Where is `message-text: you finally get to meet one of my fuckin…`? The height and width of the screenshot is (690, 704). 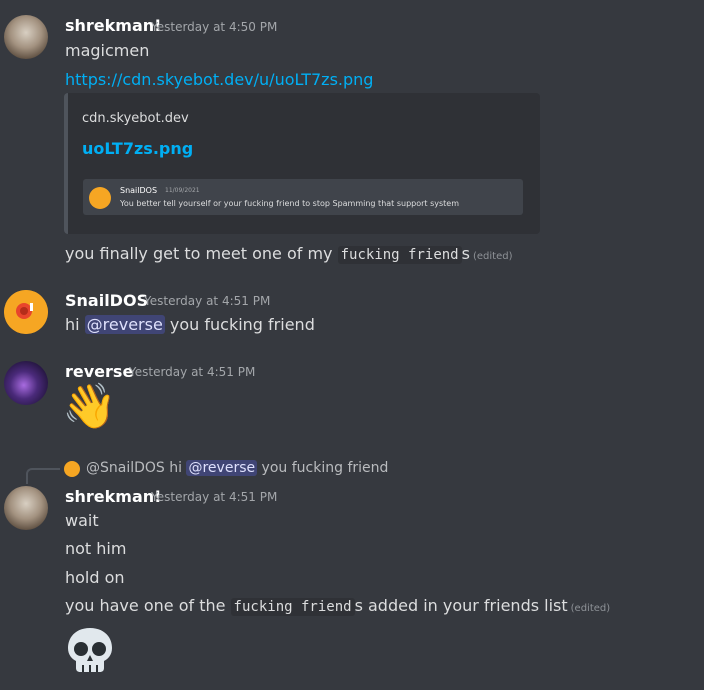 message-text: you finally get to meet one of my fuckin… is located at coordinates (289, 254).